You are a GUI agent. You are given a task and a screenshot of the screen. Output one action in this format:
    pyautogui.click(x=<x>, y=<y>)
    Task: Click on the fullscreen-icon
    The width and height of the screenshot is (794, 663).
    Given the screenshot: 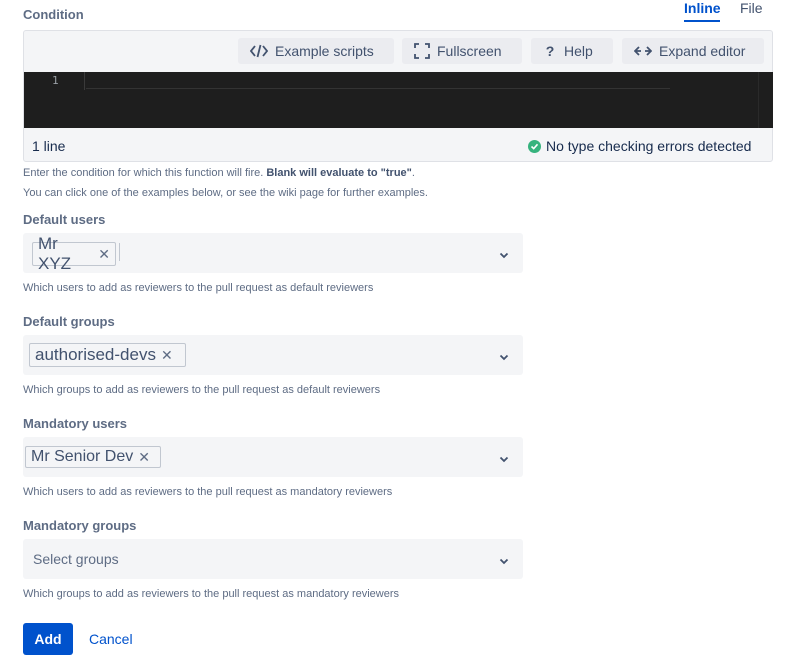 What is the action you would take?
    pyautogui.click(x=422, y=51)
    